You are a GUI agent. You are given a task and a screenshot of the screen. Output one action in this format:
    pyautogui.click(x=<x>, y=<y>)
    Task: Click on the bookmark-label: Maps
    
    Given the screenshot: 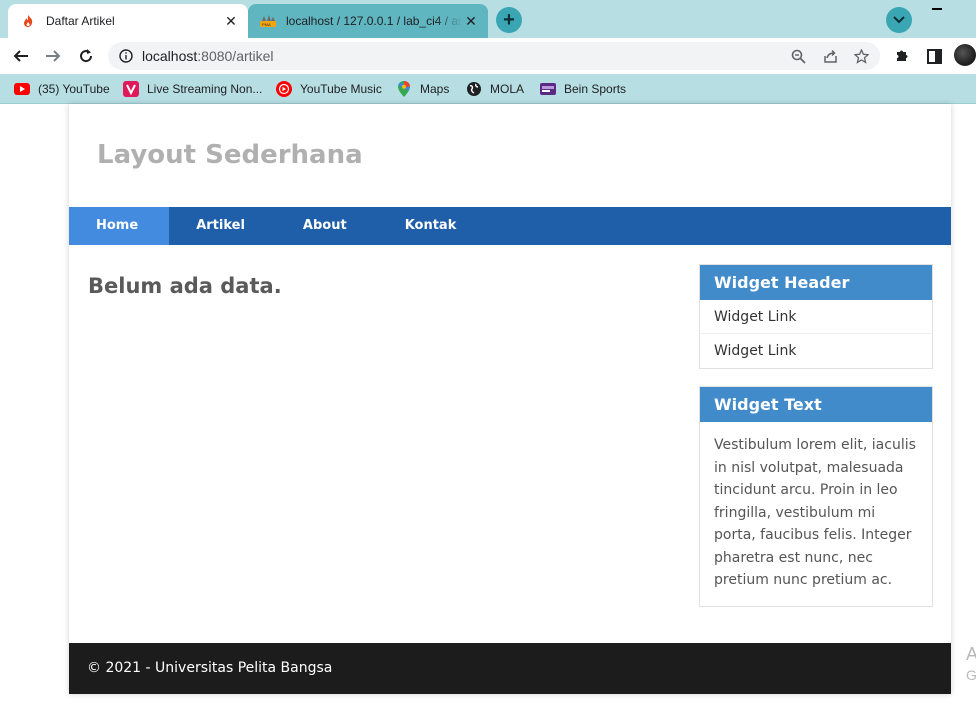 What is the action you would take?
    pyautogui.click(x=435, y=89)
    